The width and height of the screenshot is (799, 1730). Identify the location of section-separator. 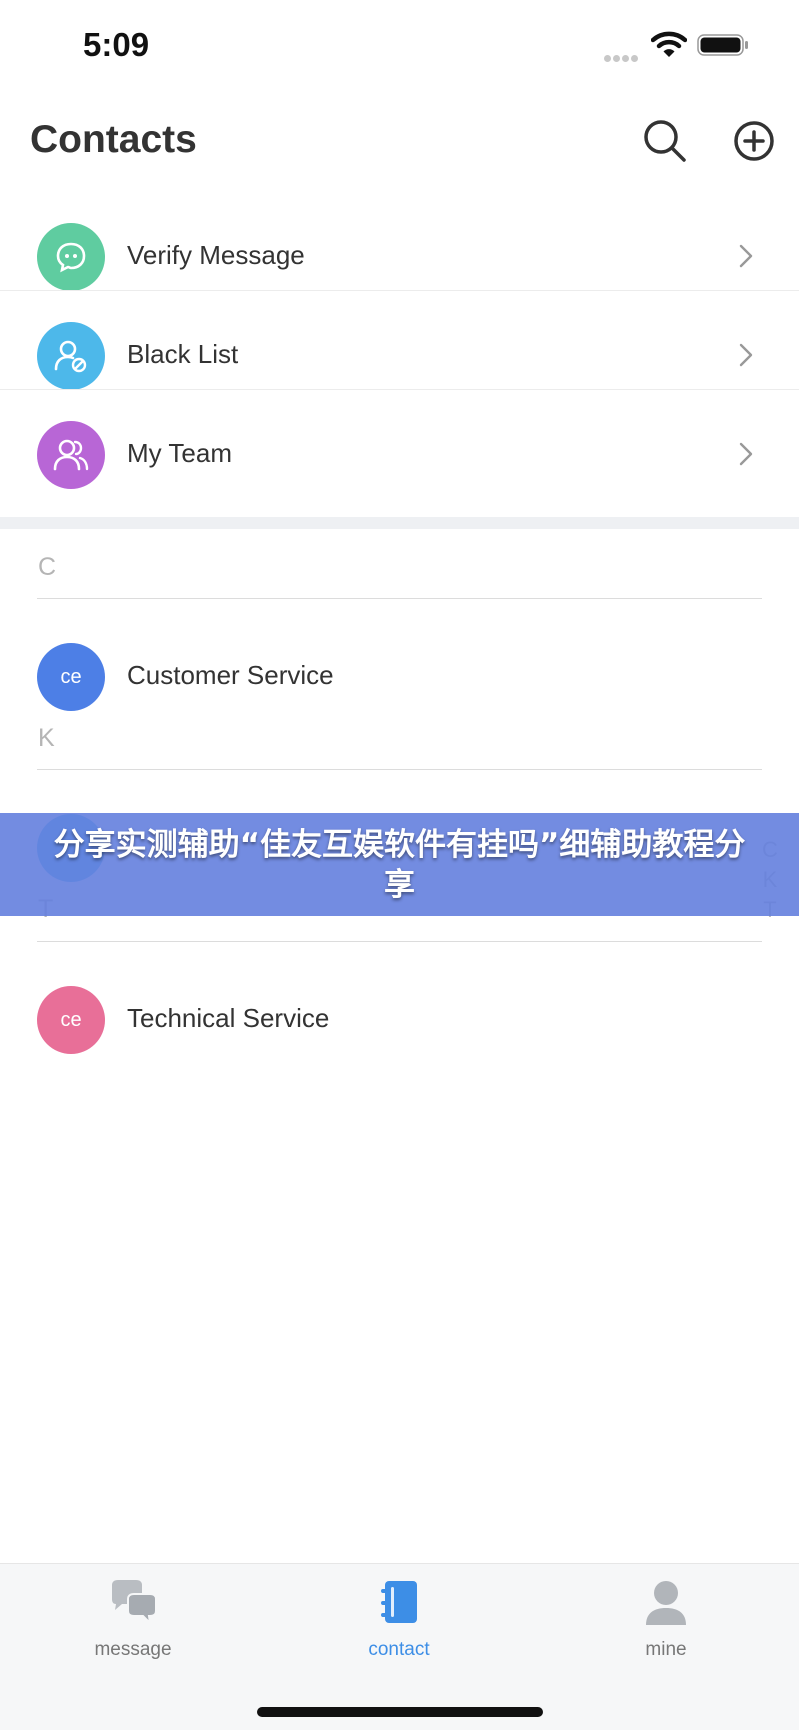
(399, 523).